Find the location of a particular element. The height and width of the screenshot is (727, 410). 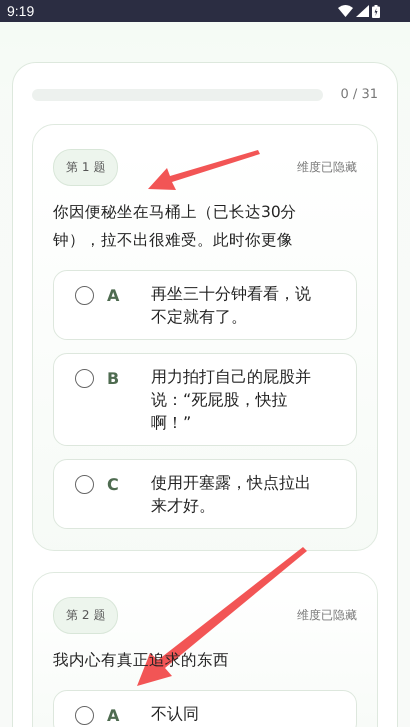

clock: 9:19 is located at coordinates (20, 11).